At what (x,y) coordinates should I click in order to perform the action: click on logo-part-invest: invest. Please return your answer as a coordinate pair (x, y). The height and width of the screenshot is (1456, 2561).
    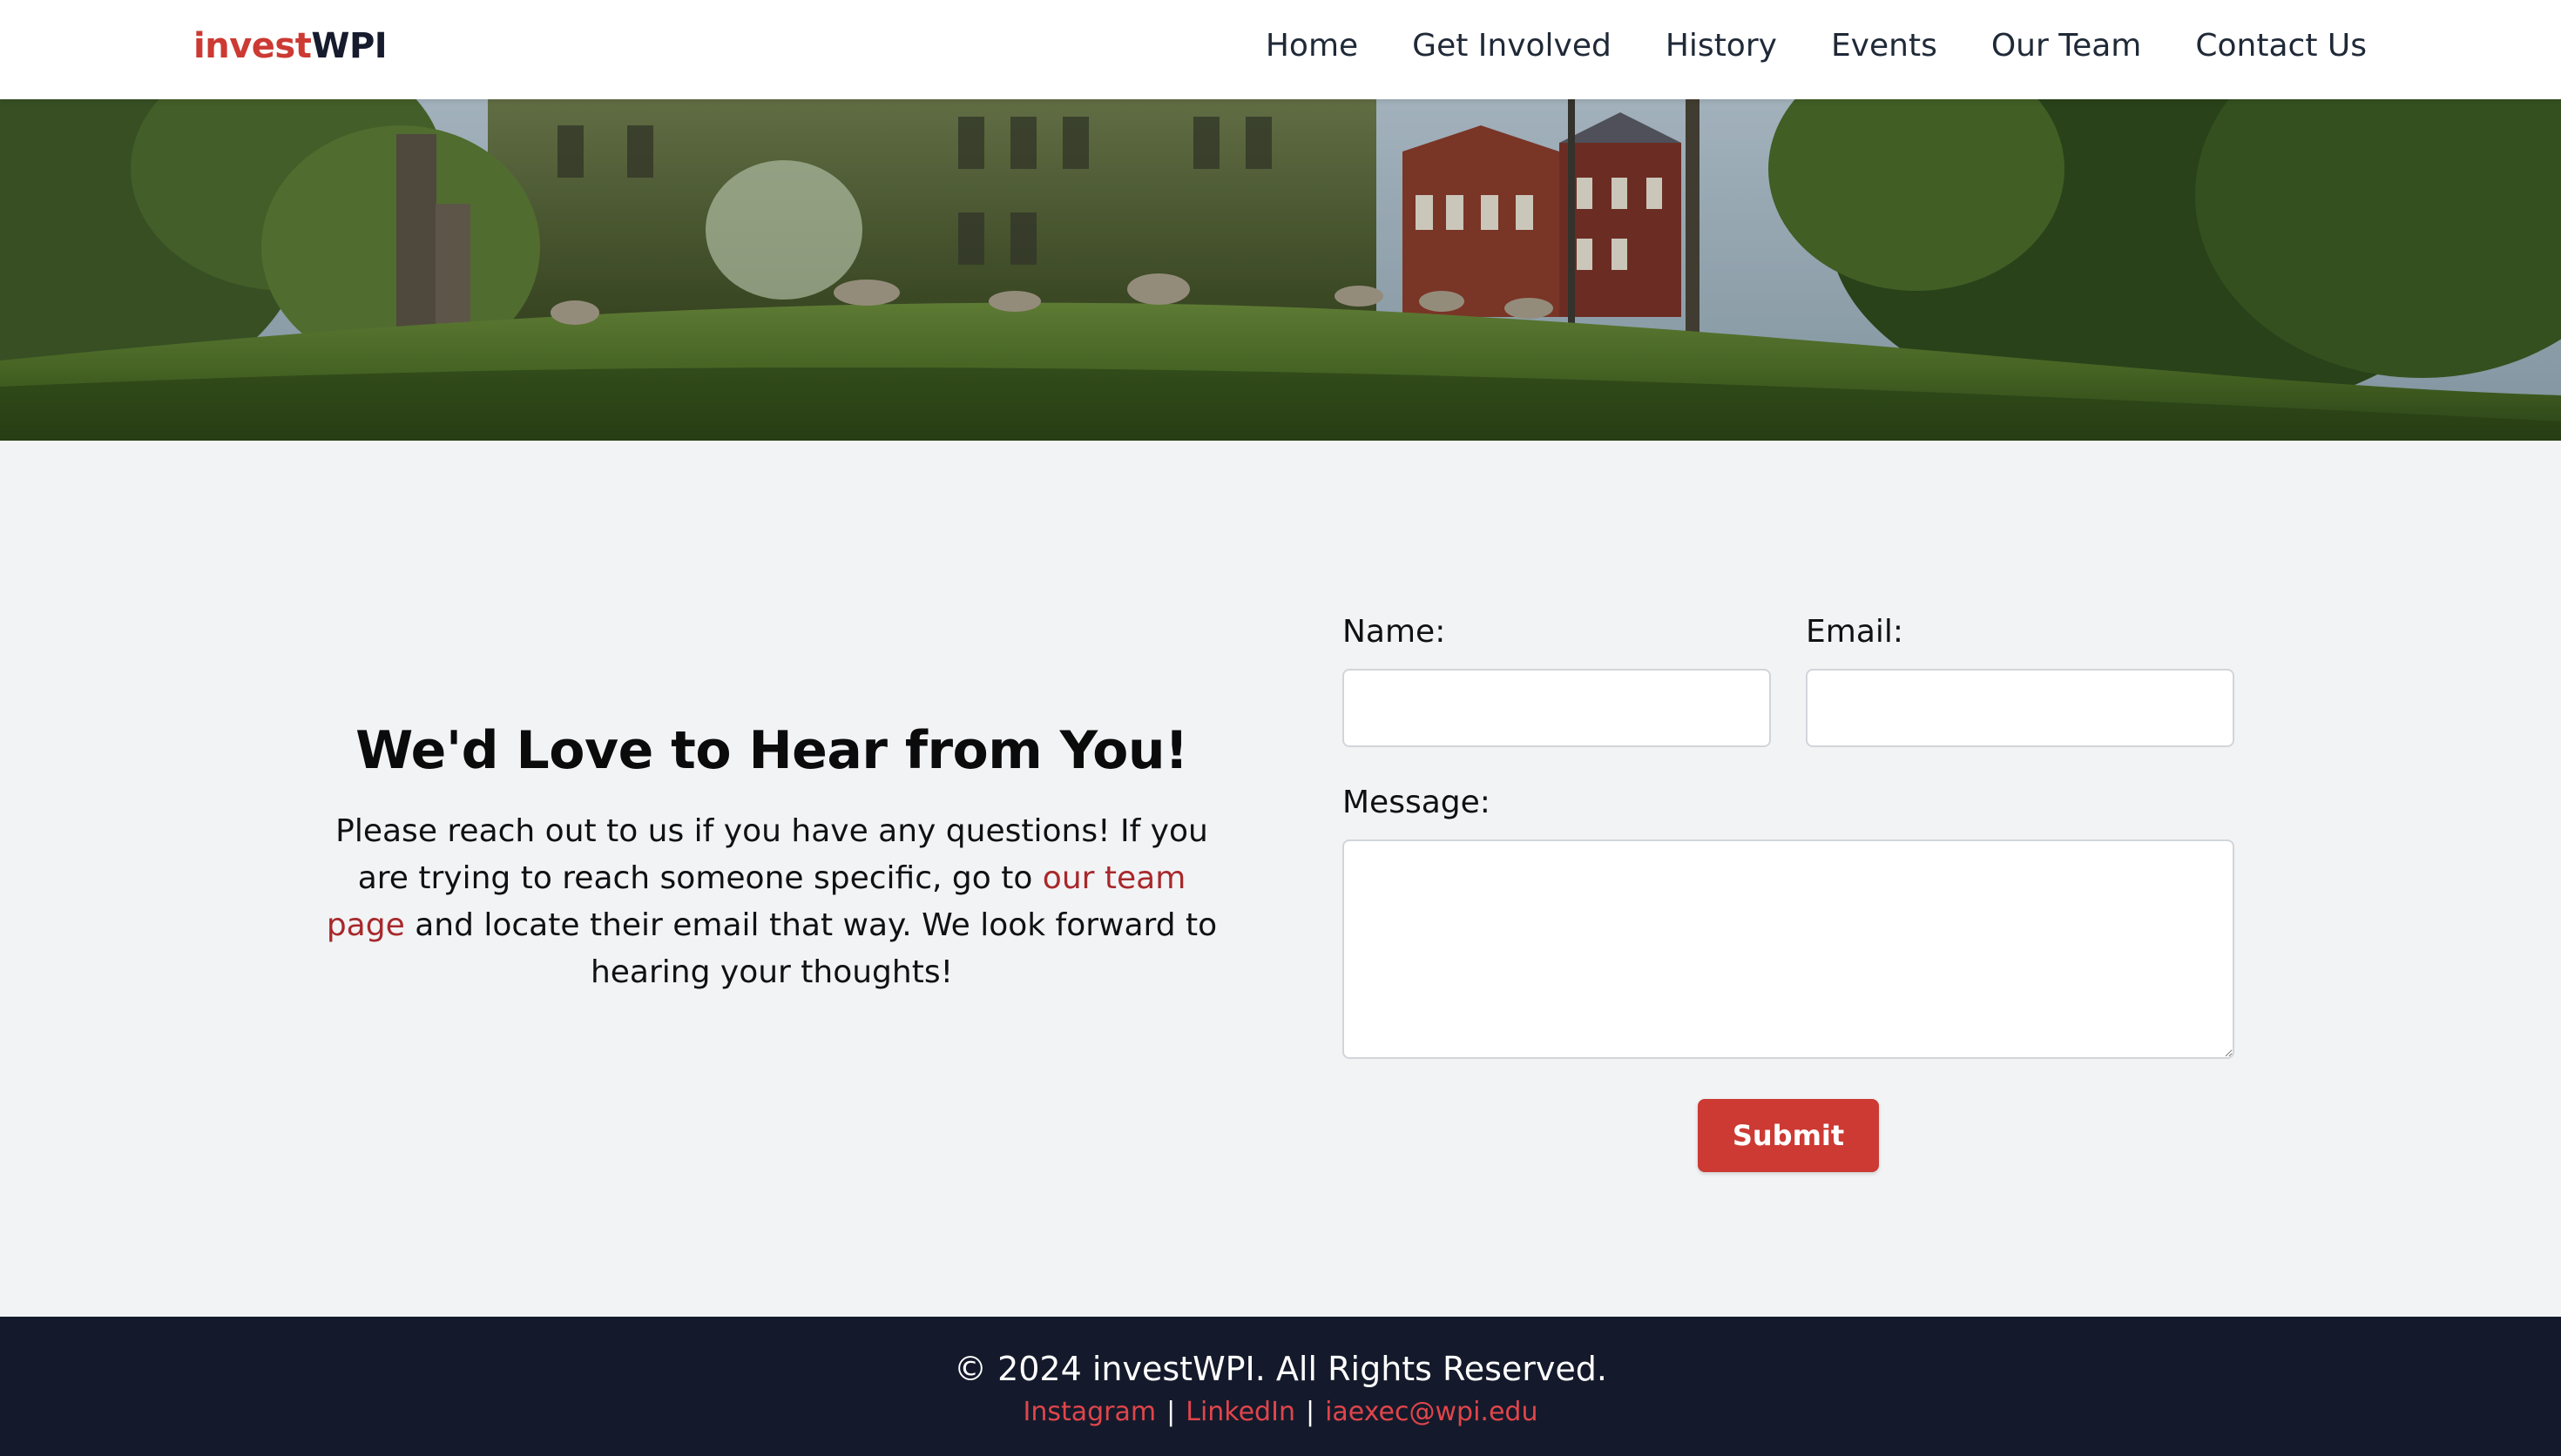
    Looking at the image, I should click on (253, 46).